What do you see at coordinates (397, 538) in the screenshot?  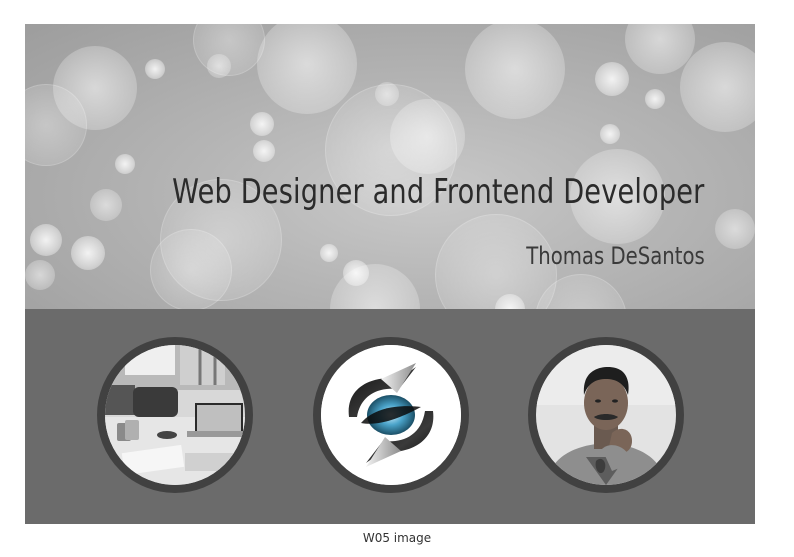 I see `image-caption: W05 image` at bounding box center [397, 538].